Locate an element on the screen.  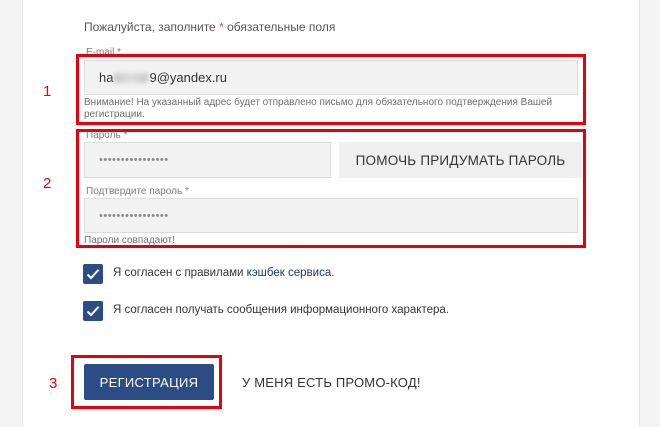
agree-info-checkbox is located at coordinates (93, 311).